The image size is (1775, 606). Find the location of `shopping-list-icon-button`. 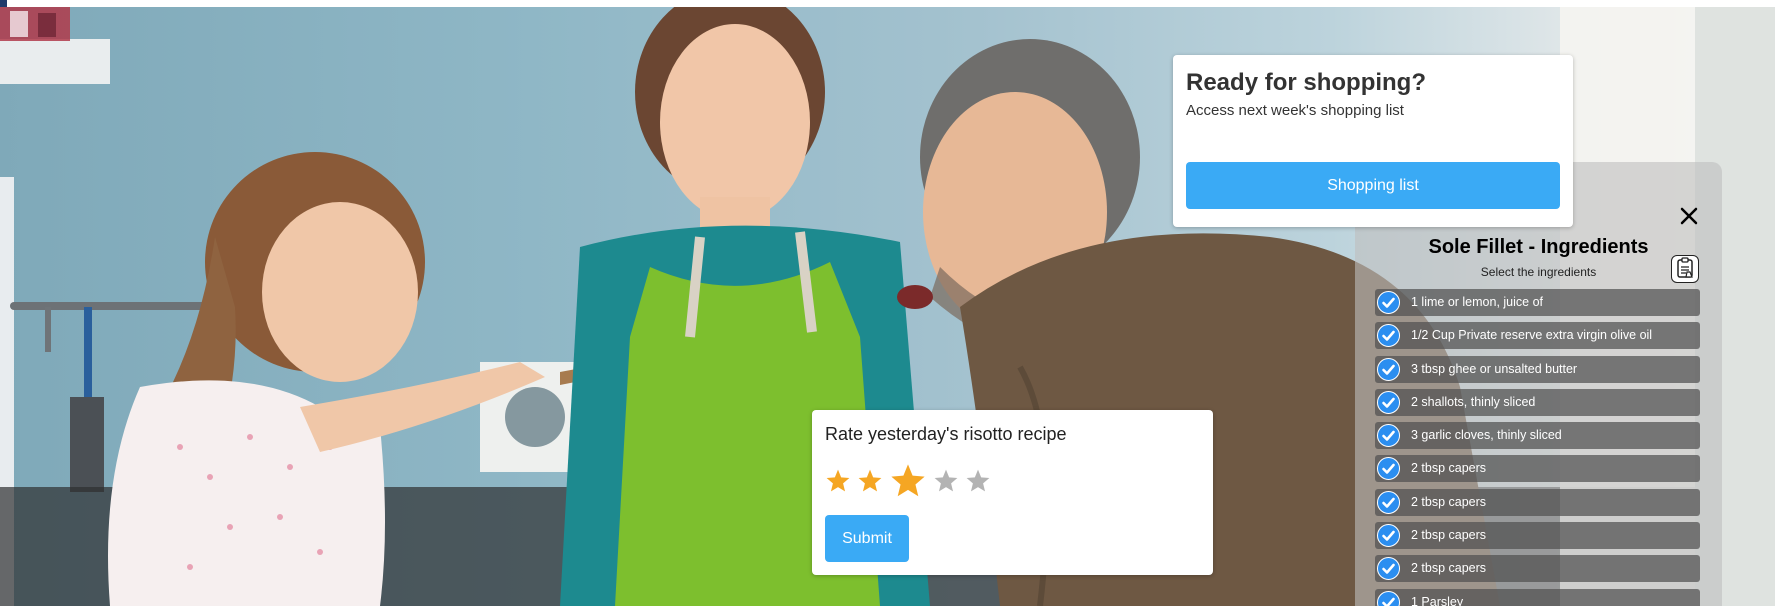

shopping-list-icon-button is located at coordinates (1685, 269).